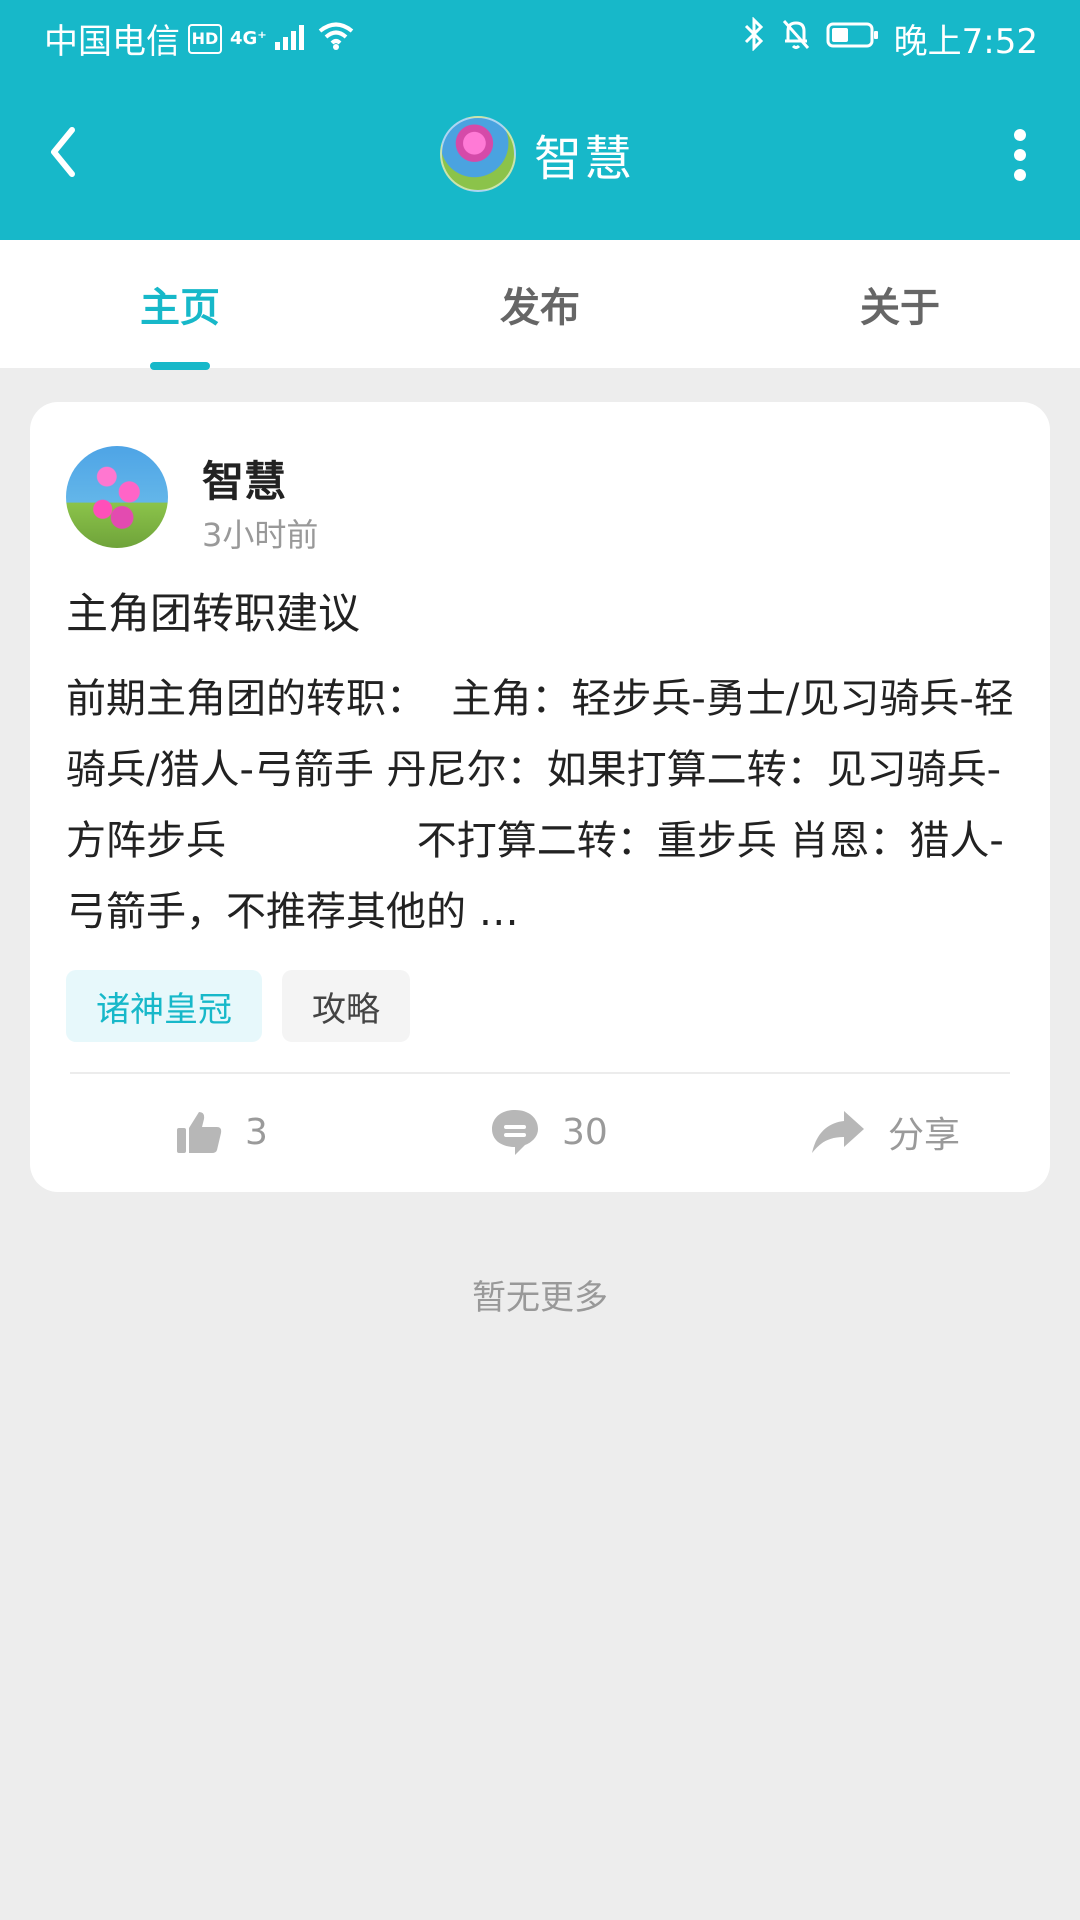  Describe the element at coordinates (112, 42) in the screenshot. I see `carrier-name: 中国电信` at that location.